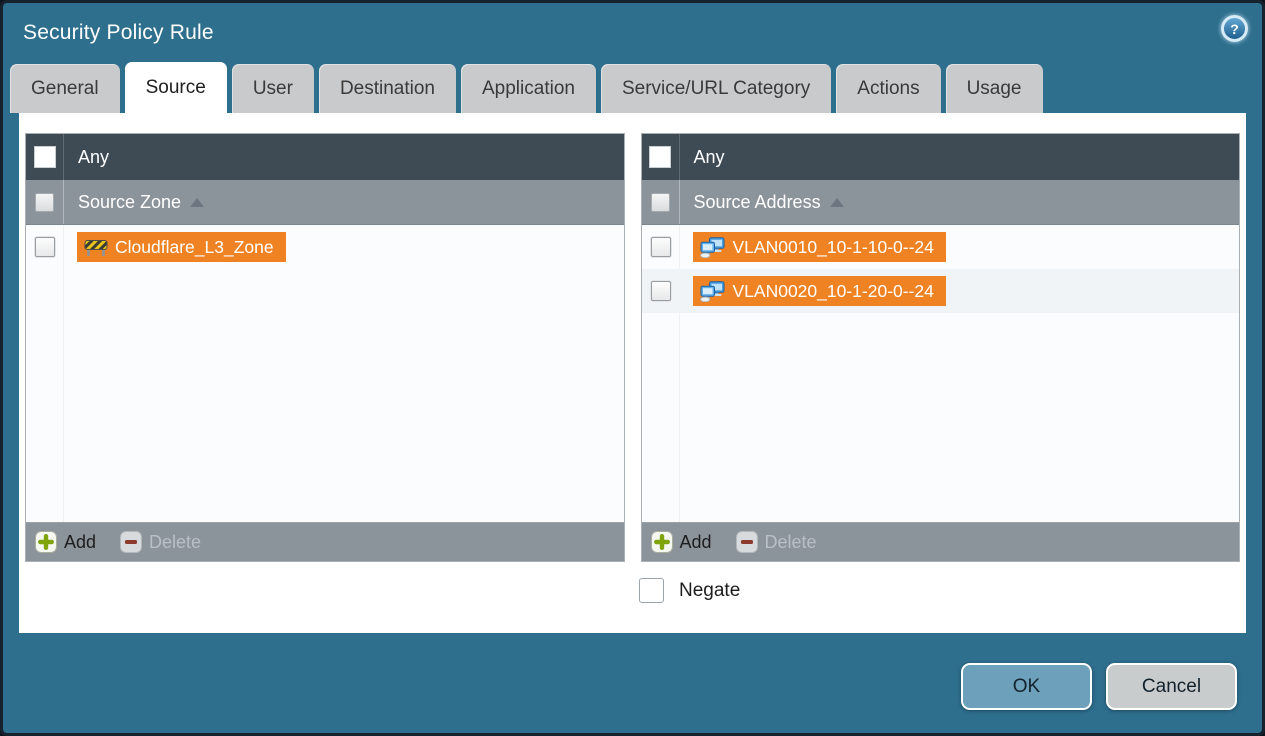 This screenshot has width=1265, height=736. What do you see at coordinates (65, 88) in the screenshot?
I see `tab-general: General` at bounding box center [65, 88].